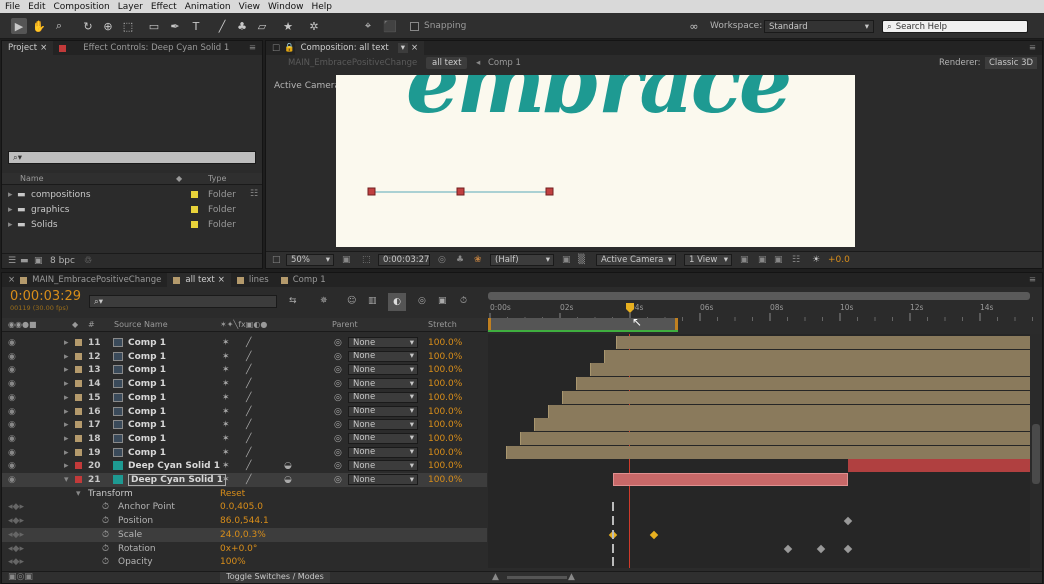  I want to click on av-features-icon: ◉◉●■, so click(22, 324).